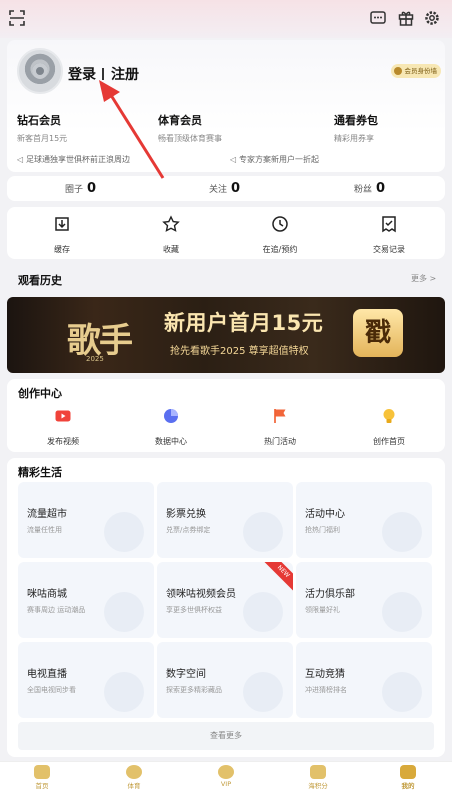  I want to click on tile-tv-live: 电视直播 全国电视同步看, so click(86, 680).